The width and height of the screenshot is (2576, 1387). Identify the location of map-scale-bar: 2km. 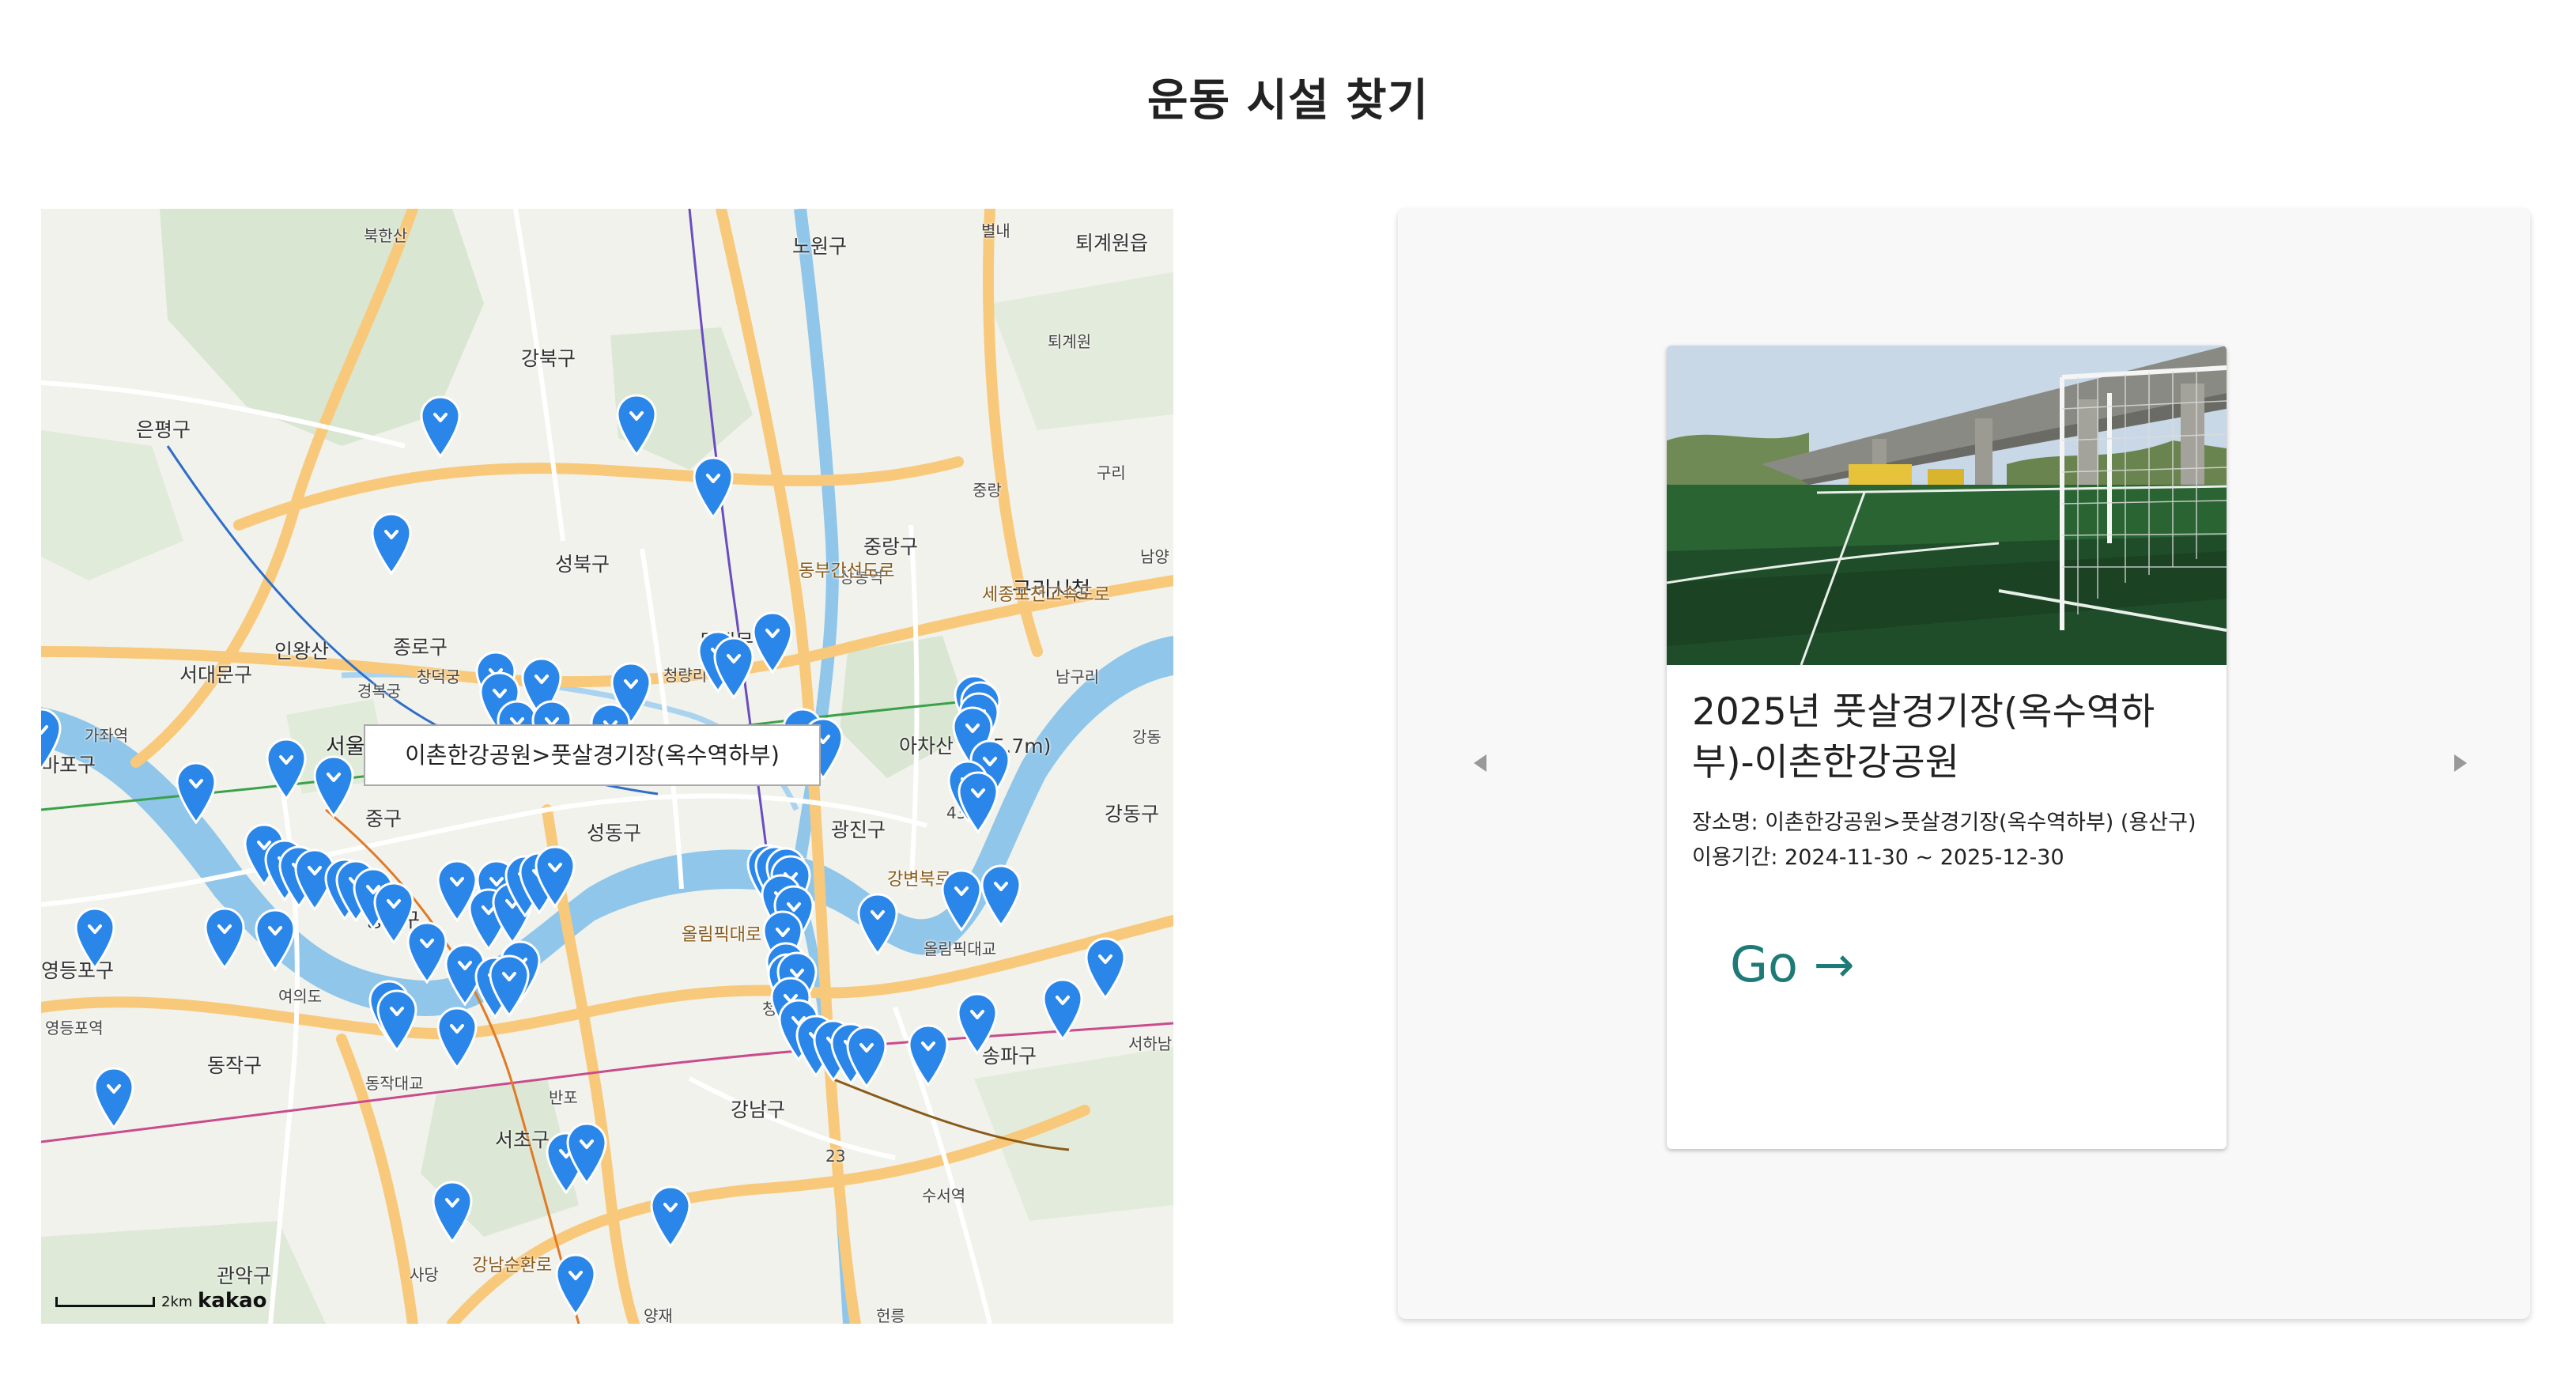
(123, 1302).